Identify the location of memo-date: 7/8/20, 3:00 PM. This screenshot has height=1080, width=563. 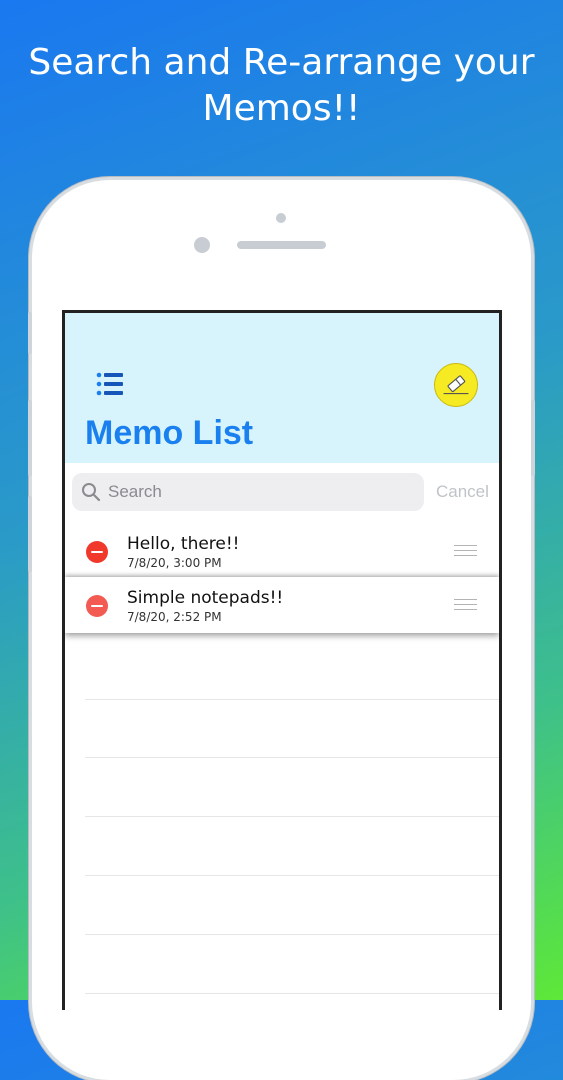
(174, 563).